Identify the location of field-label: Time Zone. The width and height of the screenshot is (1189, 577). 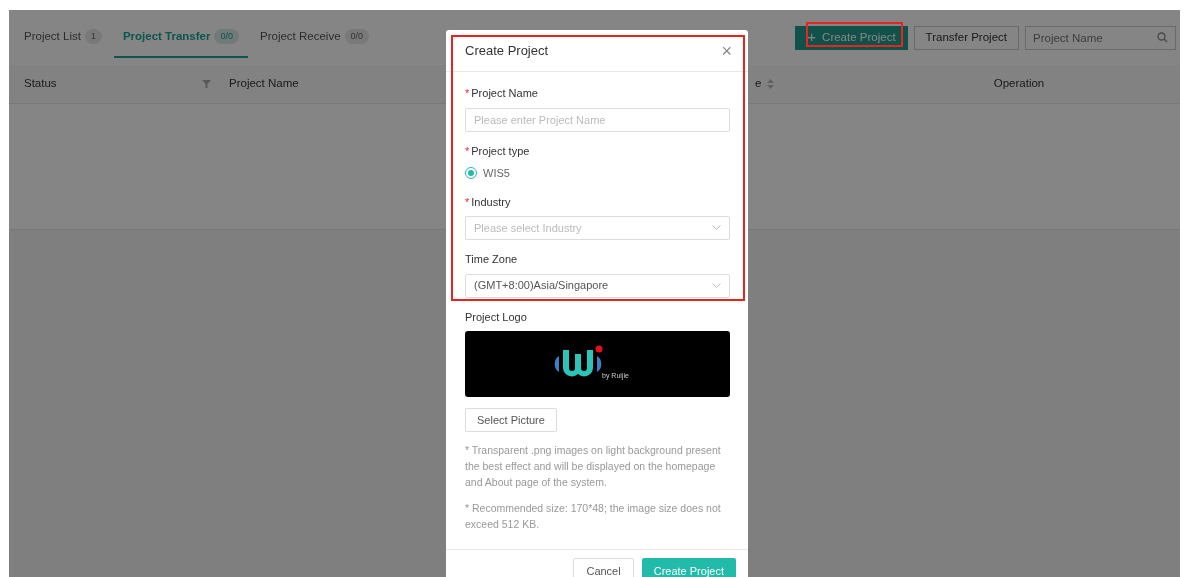
(491, 259).